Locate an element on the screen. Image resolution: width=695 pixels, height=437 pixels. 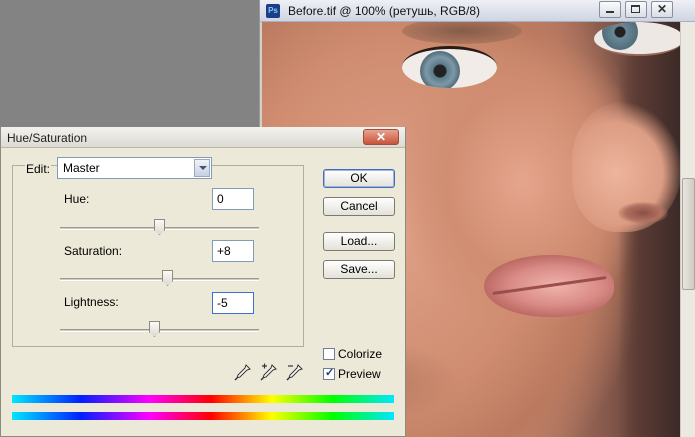
checkmark-icon: ✓ is located at coordinates (330, 373).